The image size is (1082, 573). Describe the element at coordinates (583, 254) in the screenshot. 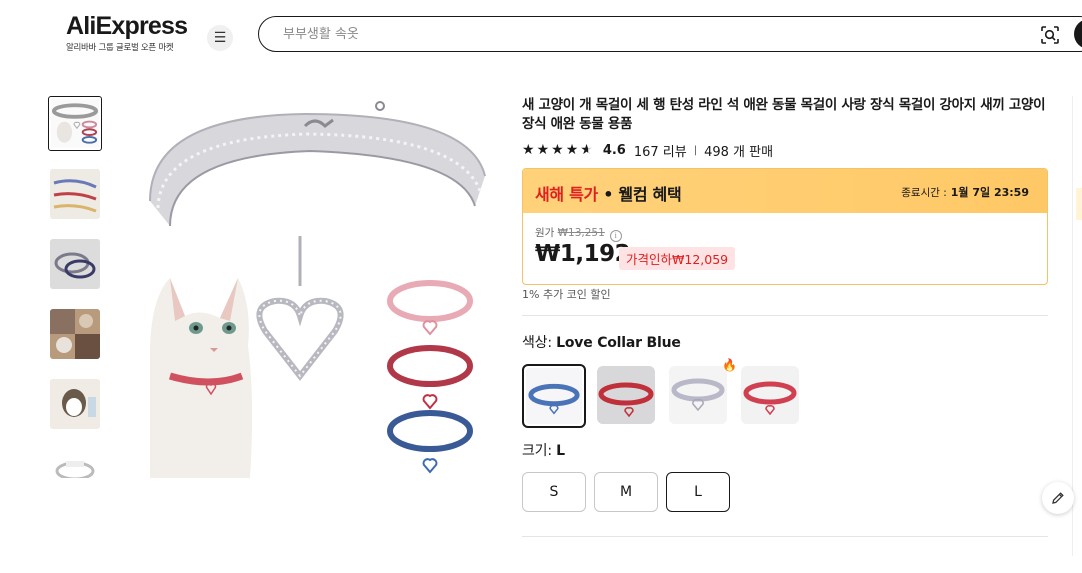

I see `sale-price: ₩1,192` at that location.